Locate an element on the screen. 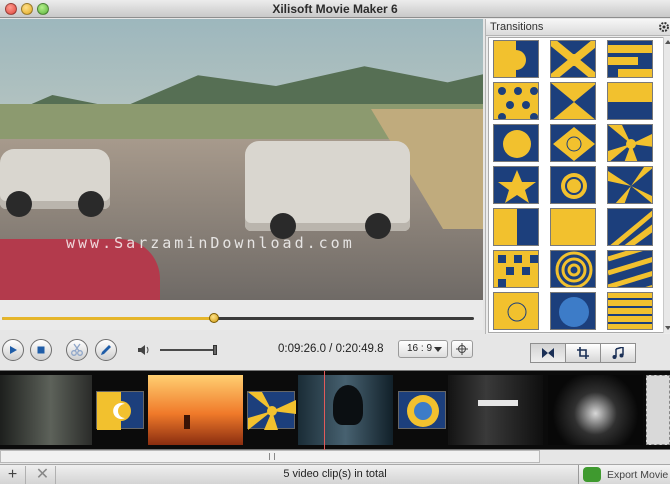 This screenshot has height=484, width=670. play-button is located at coordinates (13, 350).